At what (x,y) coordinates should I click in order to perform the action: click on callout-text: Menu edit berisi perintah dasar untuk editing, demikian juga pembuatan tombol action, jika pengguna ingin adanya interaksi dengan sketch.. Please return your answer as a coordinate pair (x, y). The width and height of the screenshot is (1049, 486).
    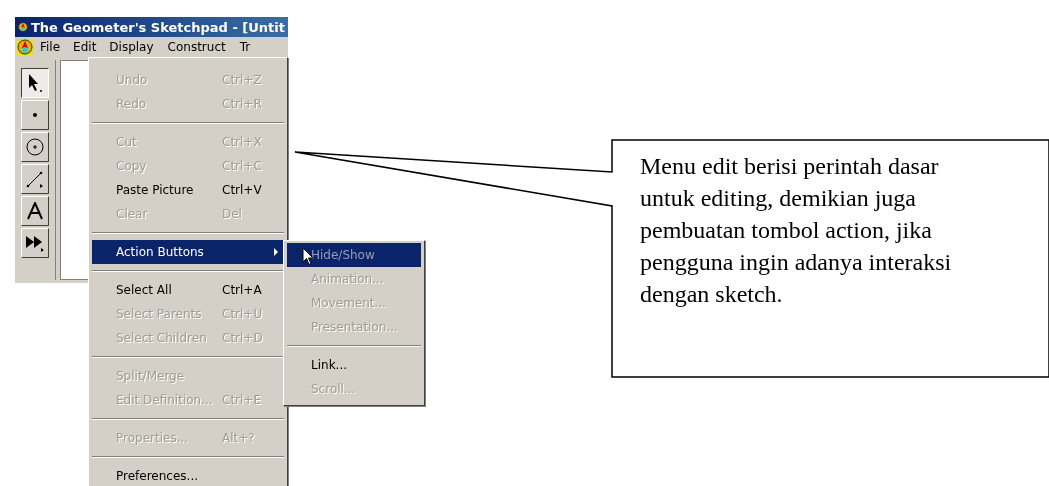
    Looking at the image, I should click on (796, 230).